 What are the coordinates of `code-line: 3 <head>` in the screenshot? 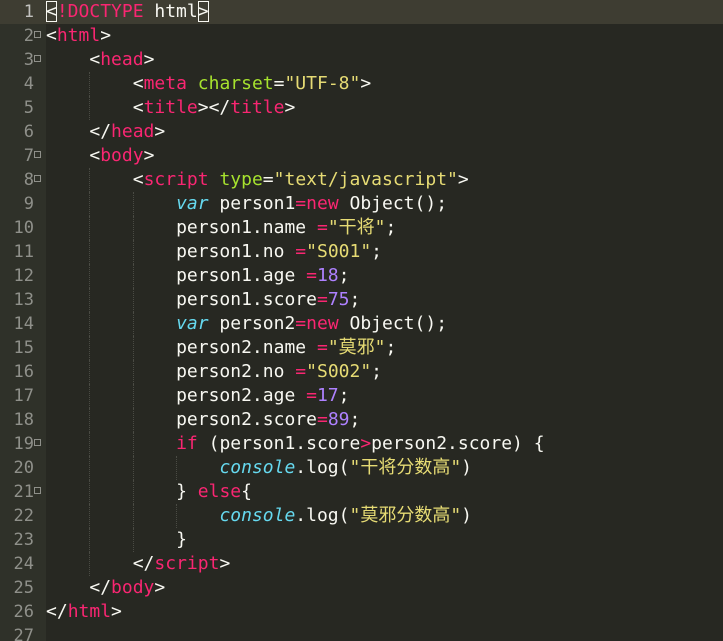 It's located at (361, 60).